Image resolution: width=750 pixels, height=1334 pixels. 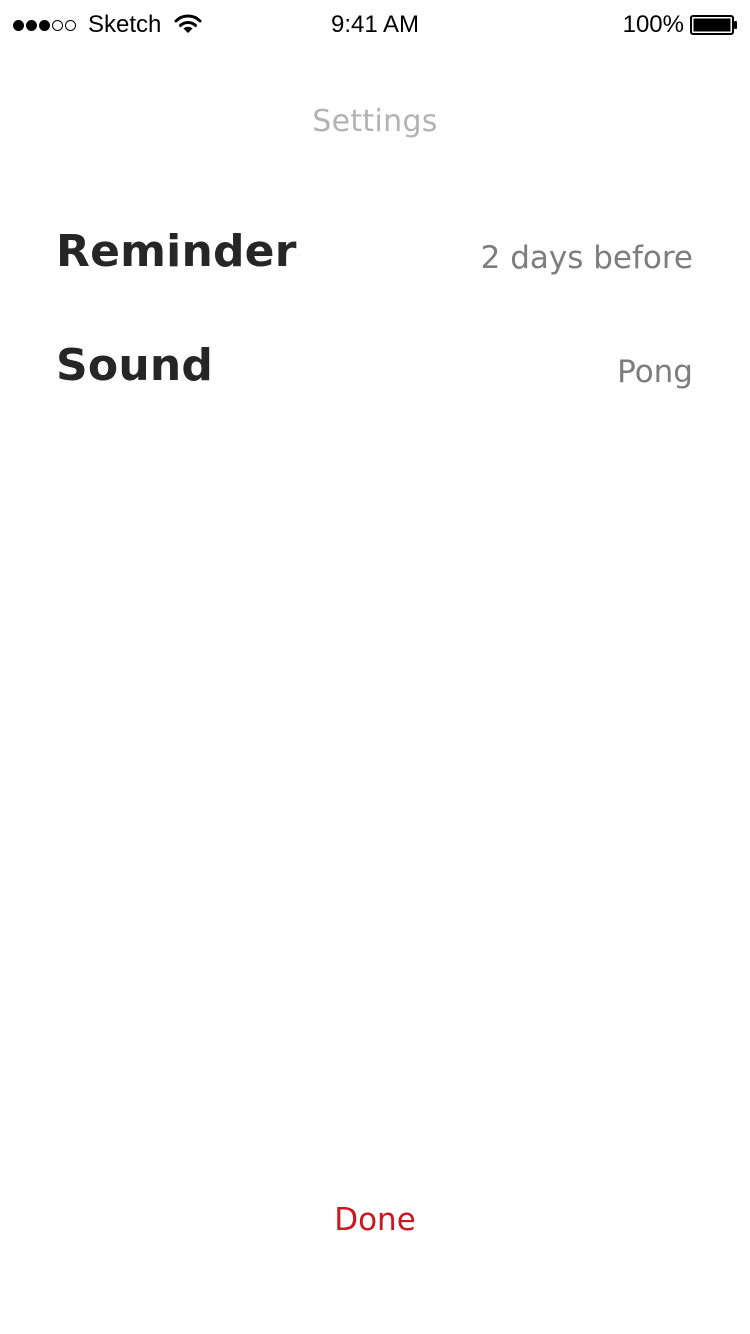 I want to click on settings-list: Reminder 2 days before Sound Pong, so click(x=374, y=332).